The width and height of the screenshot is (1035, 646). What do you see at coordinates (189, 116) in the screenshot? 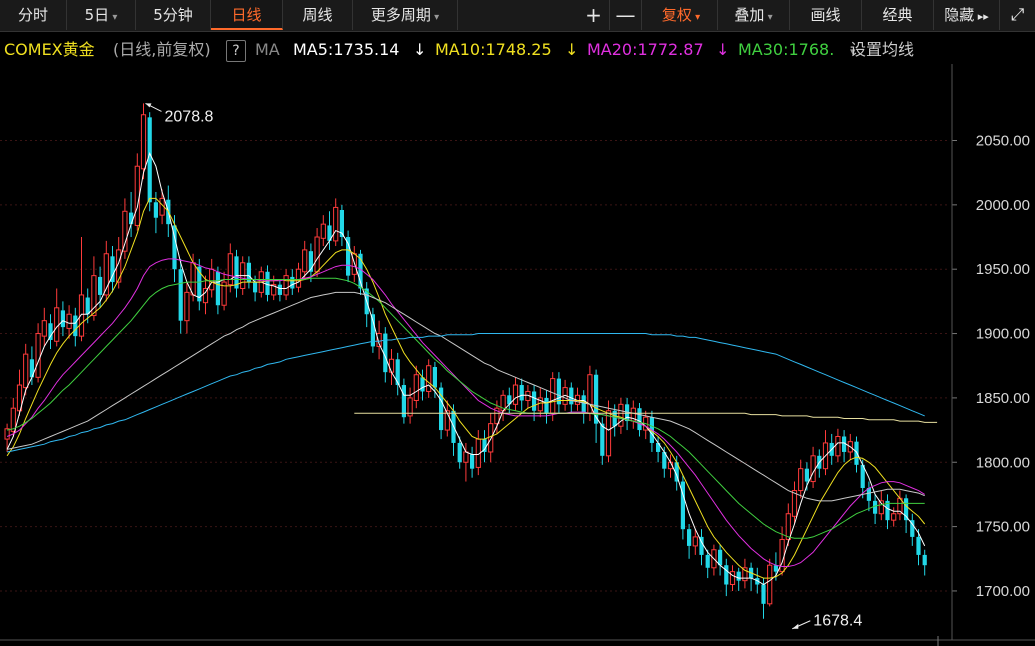
I see `annotation-high: 2078.8` at bounding box center [189, 116].